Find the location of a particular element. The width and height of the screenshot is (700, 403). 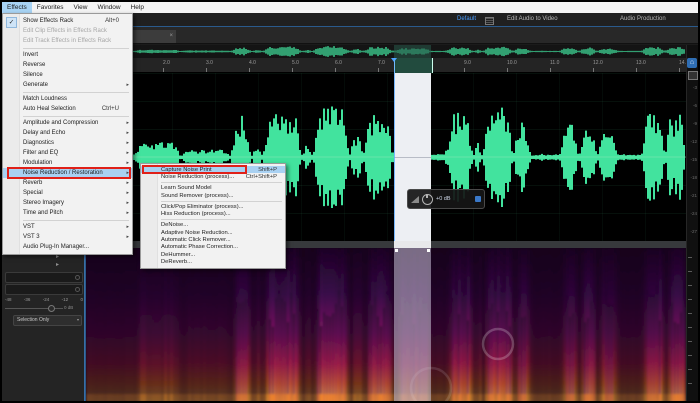

db-scale-label: -24 is located at coordinates (693, 213).